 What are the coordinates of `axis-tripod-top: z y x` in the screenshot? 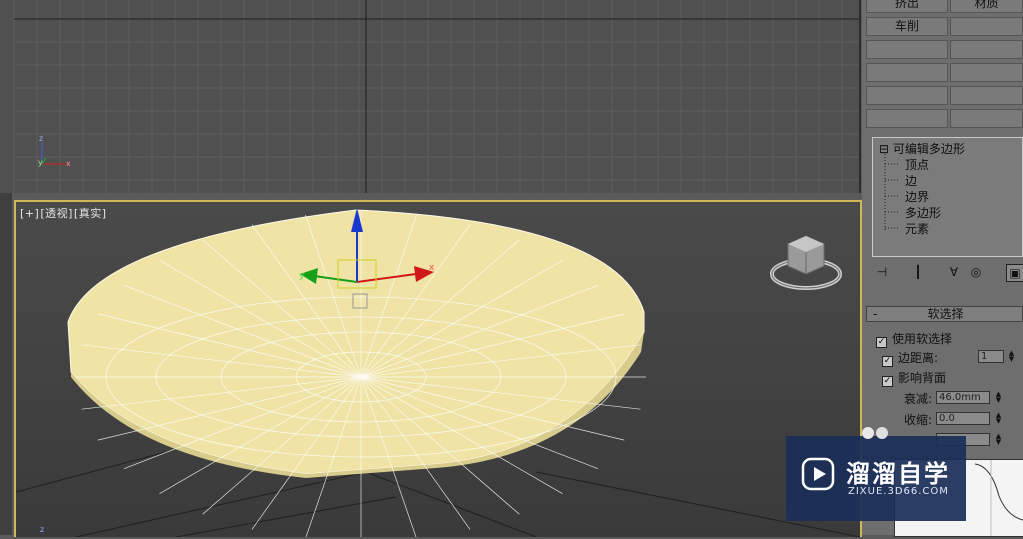 It's located at (54, 151).